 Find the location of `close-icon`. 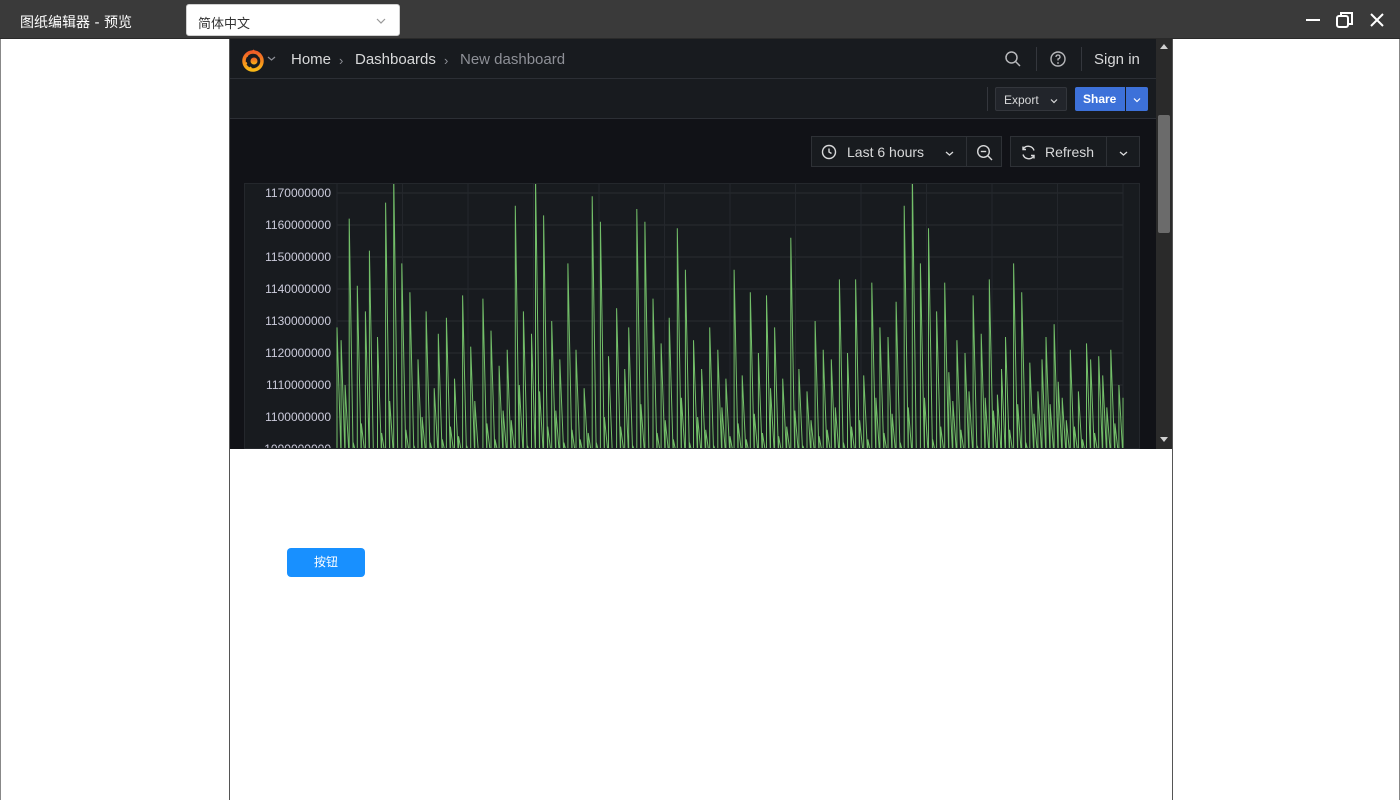

close-icon is located at coordinates (1377, 20).